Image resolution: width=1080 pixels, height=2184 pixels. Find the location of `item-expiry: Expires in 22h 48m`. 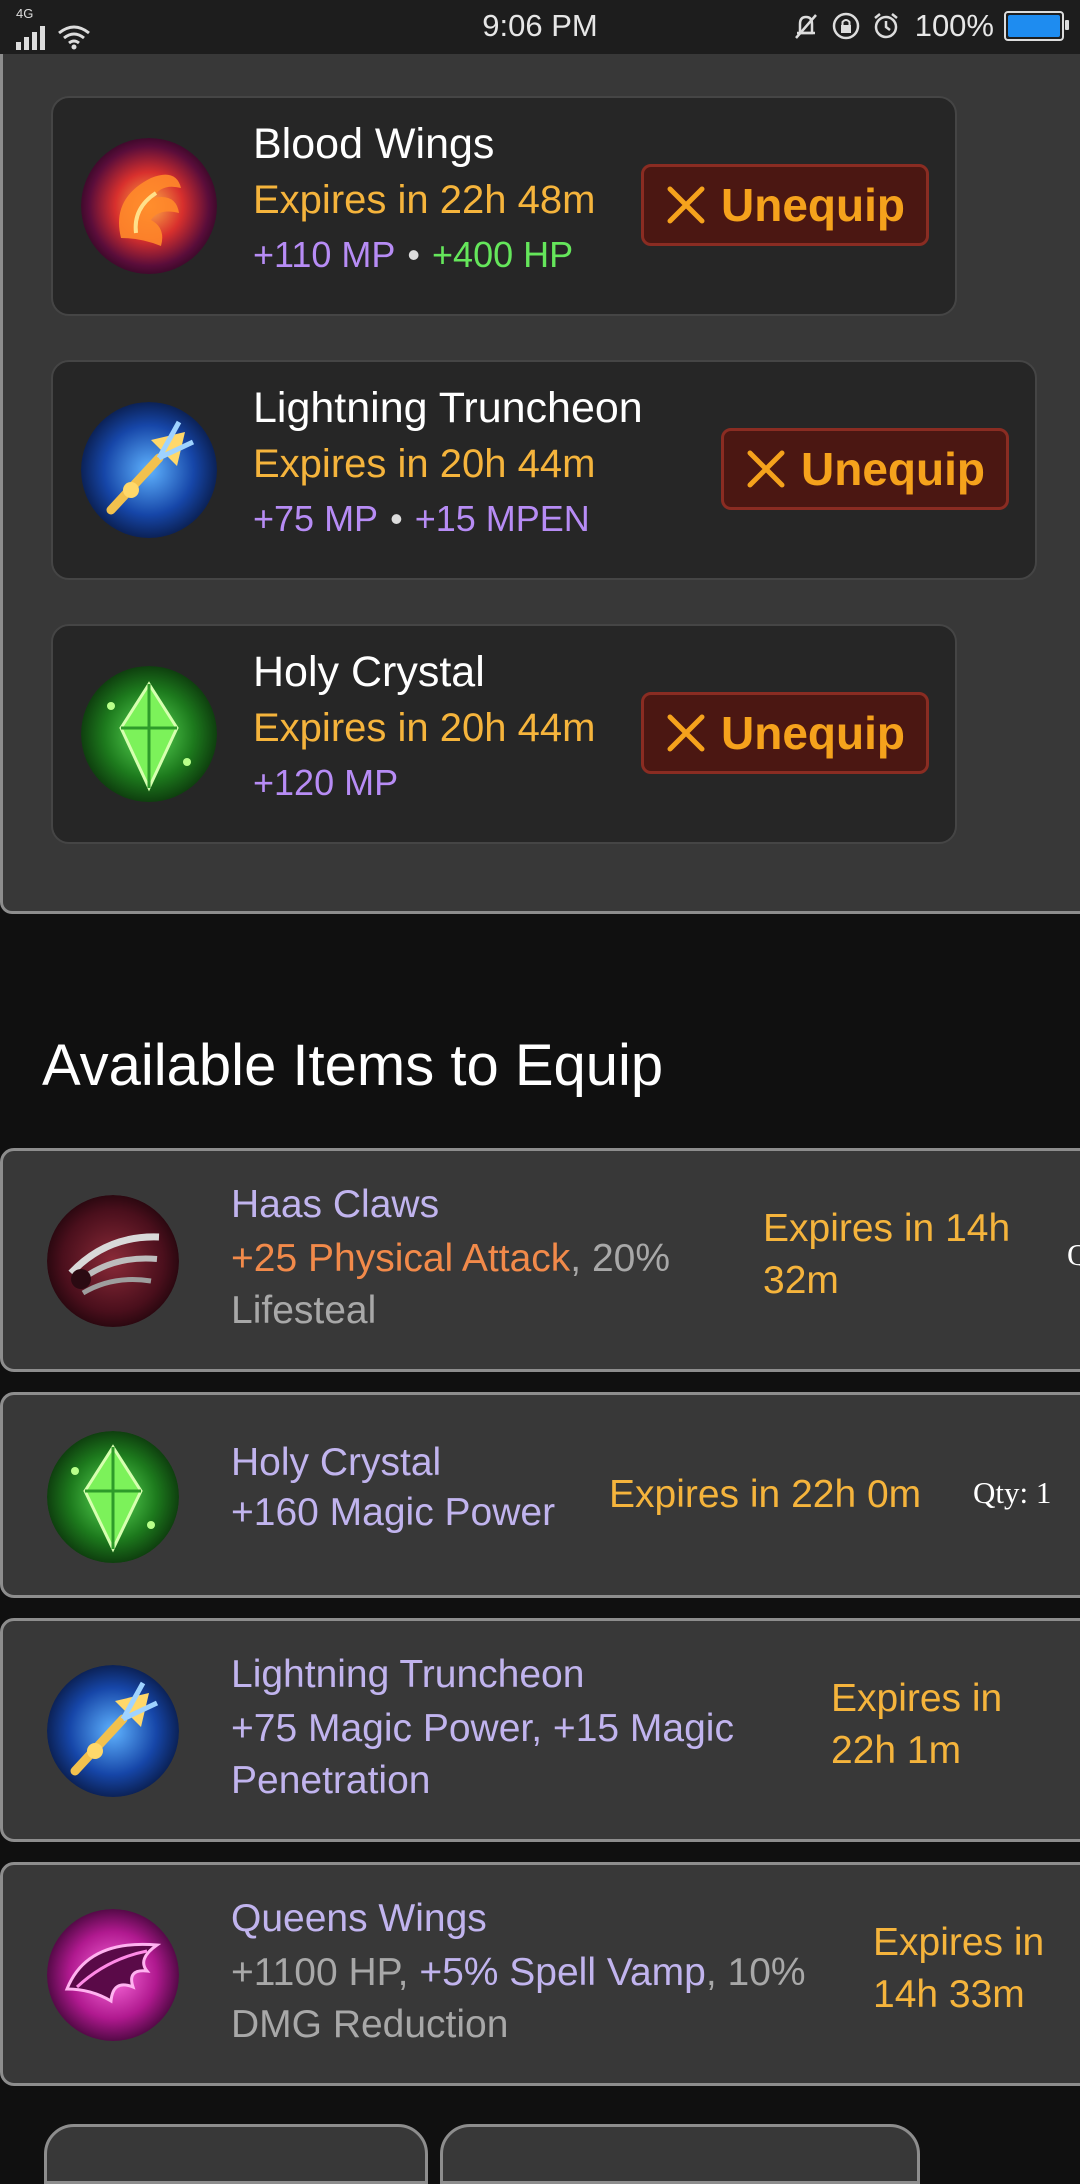

item-expiry: Expires in 22h 48m is located at coordinates (424, 200).